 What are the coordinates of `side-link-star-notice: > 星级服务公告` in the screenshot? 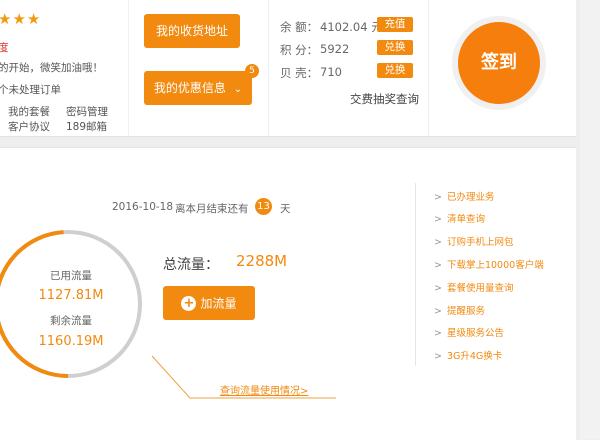 It's located at (469, 332).